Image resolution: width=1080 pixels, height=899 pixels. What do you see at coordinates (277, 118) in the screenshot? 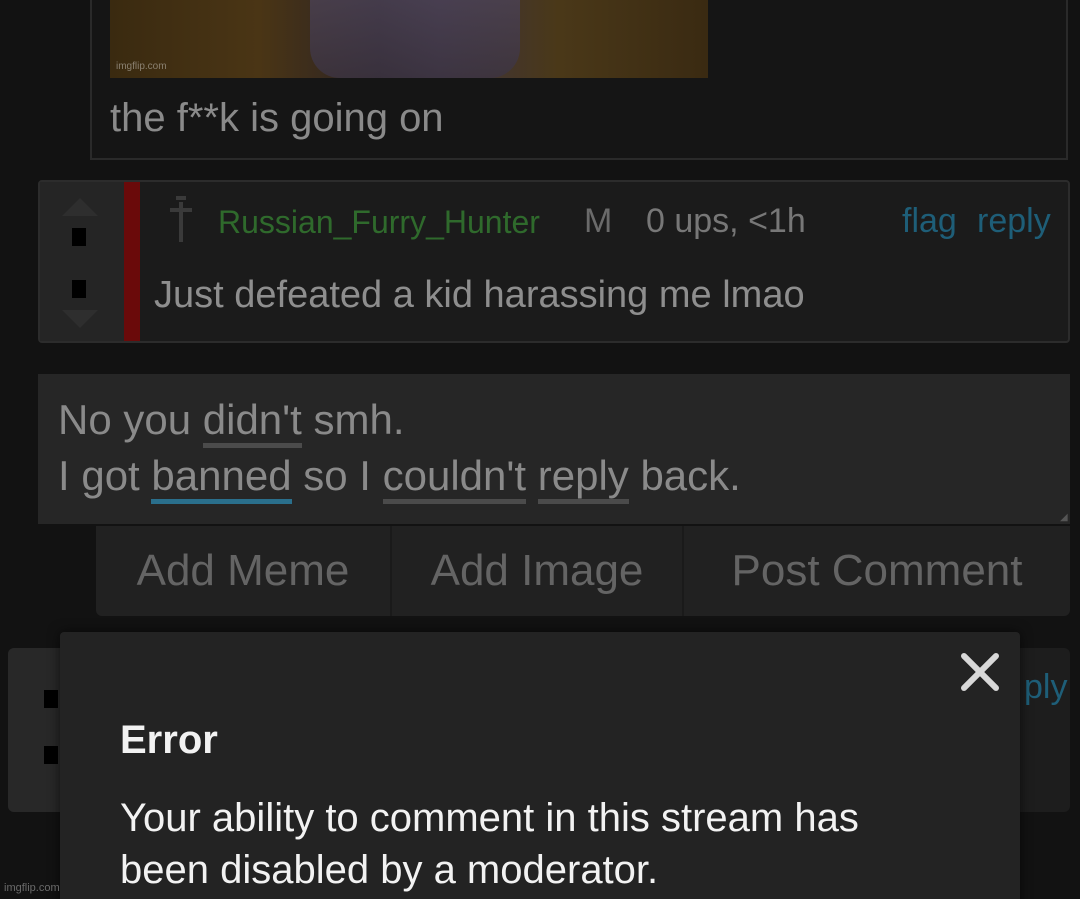
I see `parent-comment-text: the f**k is going on` at bounding box center [277, 118].